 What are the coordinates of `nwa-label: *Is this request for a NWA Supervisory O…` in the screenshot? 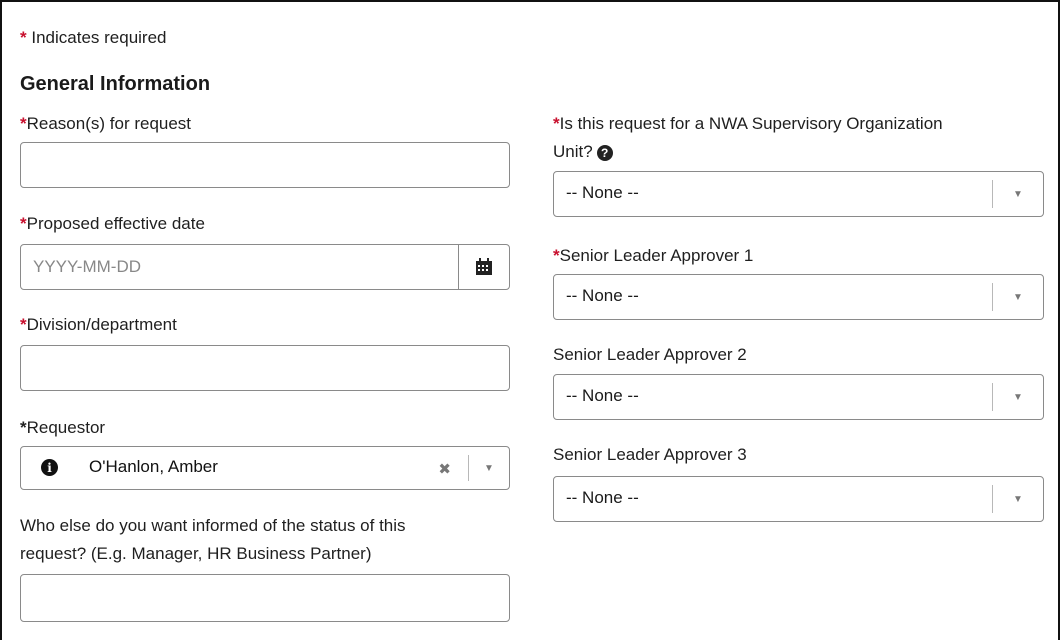 It's located at (748, 137).